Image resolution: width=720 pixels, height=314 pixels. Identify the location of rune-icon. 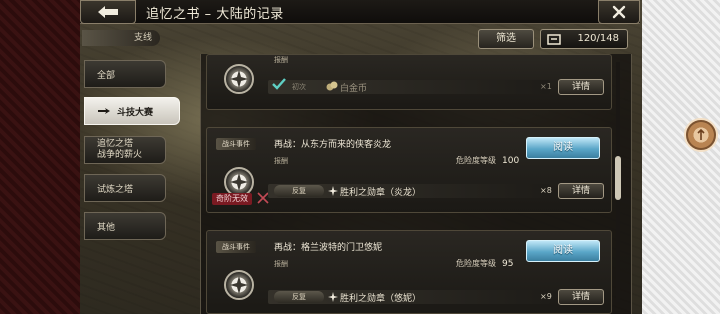
(701, 134).